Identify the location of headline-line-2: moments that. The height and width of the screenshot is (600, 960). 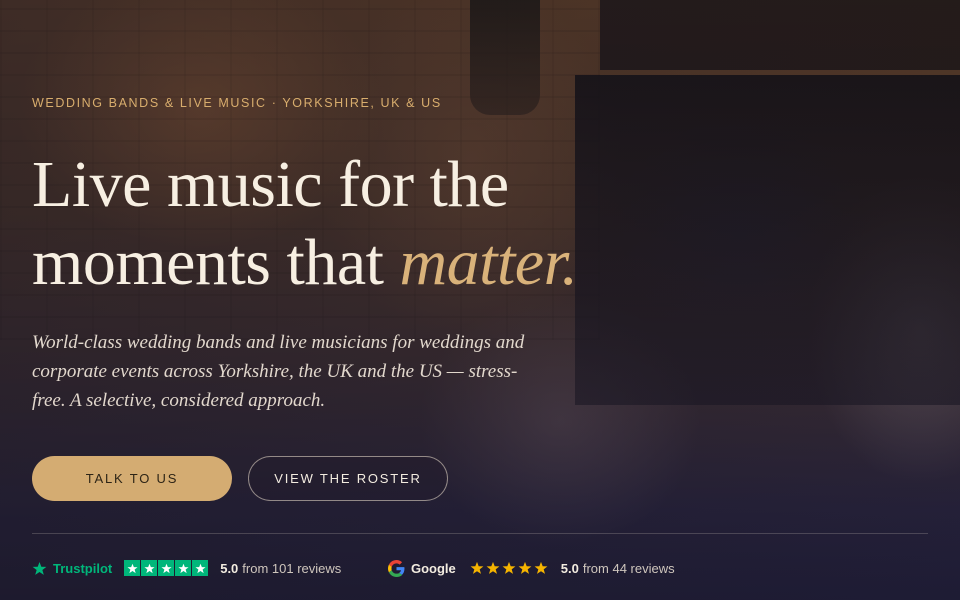
(216, 262).